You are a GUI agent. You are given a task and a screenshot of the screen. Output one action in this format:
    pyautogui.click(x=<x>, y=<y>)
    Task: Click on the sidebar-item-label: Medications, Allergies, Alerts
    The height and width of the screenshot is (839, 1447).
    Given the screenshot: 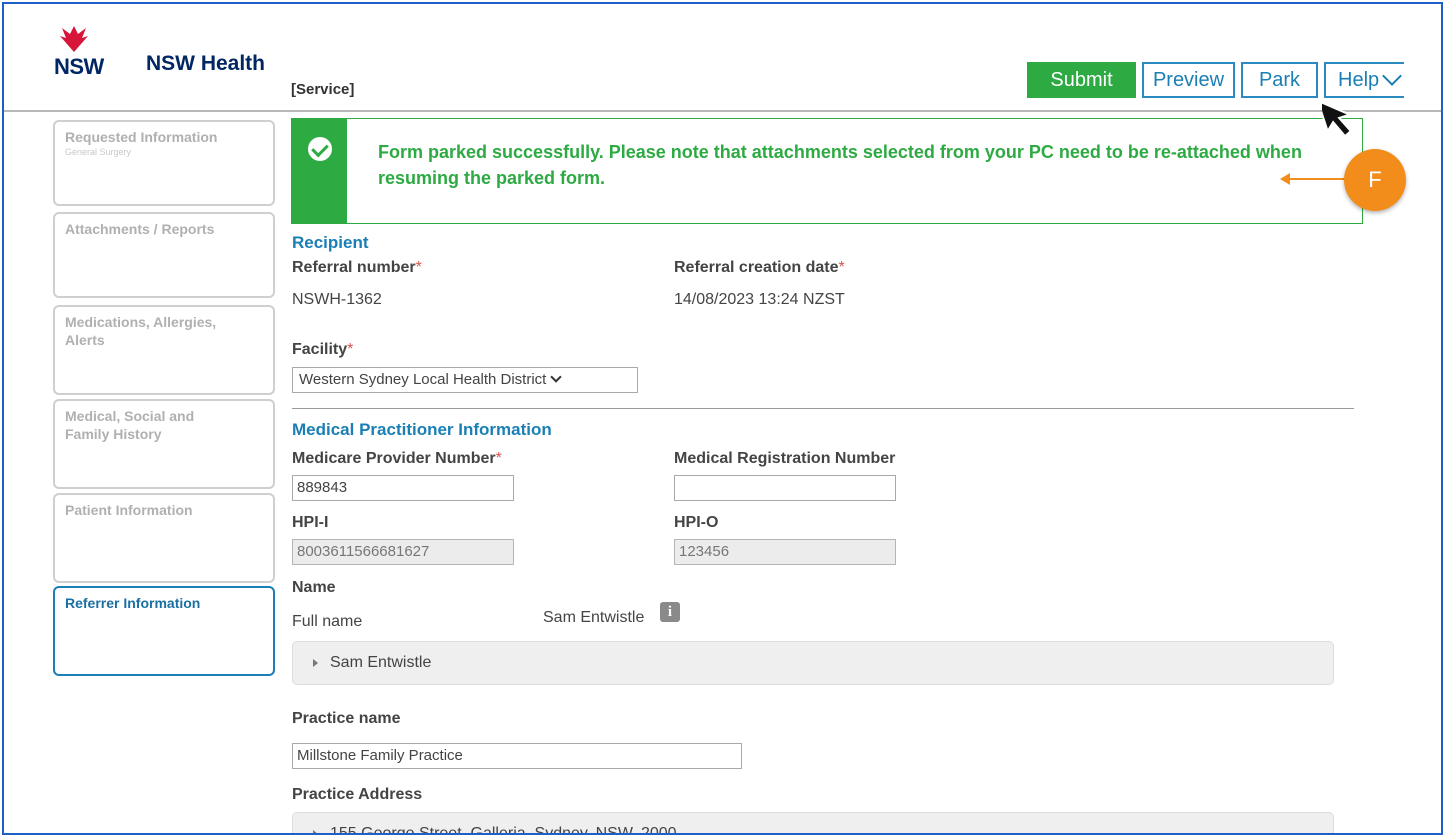 What is the action you would take?
    pyautogui.click(x=141, y=331)
    